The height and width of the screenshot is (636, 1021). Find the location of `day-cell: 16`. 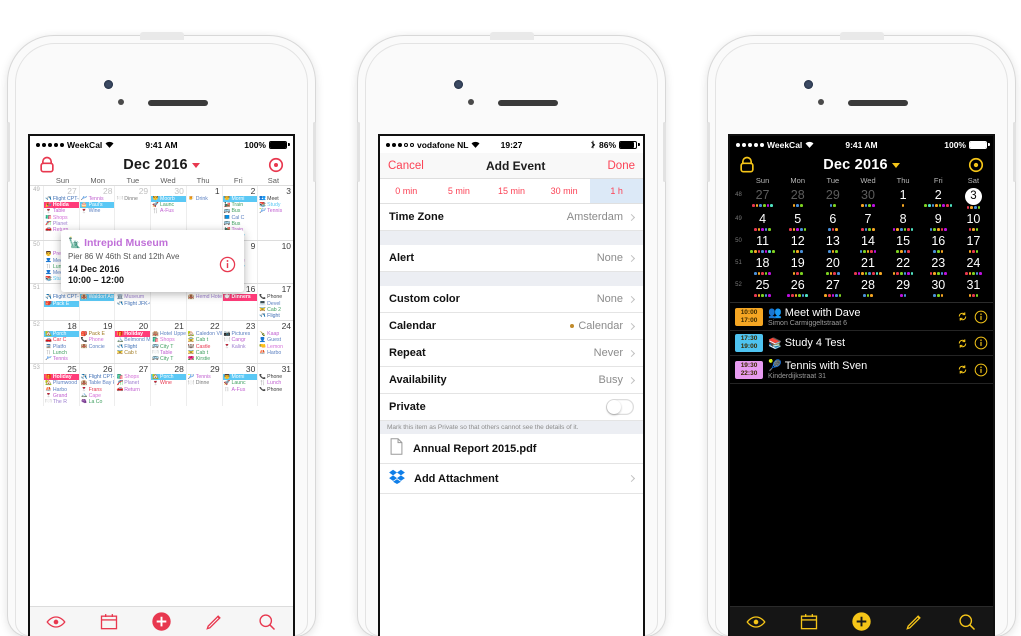

day-cell: 16 is located at coordinates (938, 243).